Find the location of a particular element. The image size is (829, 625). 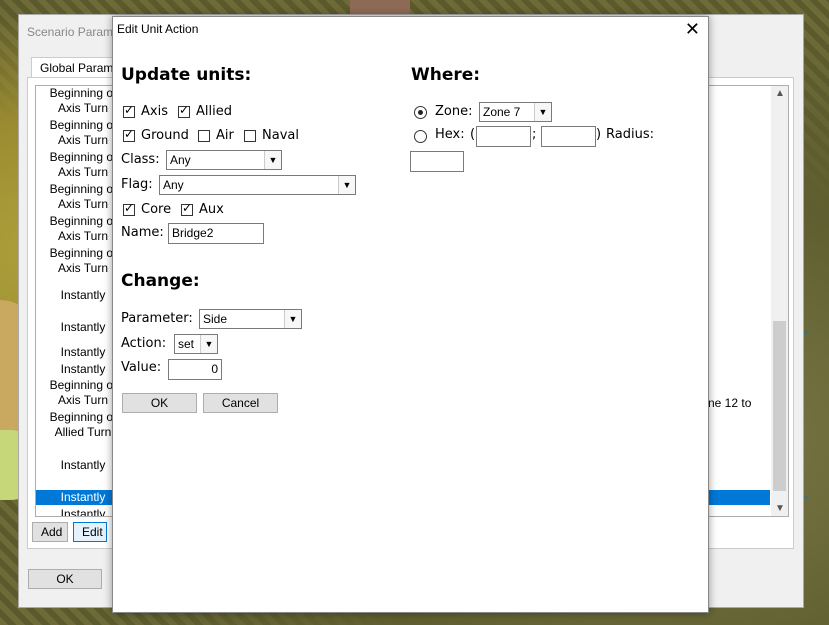

scroll-up-arrow-icon: ▲ is located at coordinates (780, 93).